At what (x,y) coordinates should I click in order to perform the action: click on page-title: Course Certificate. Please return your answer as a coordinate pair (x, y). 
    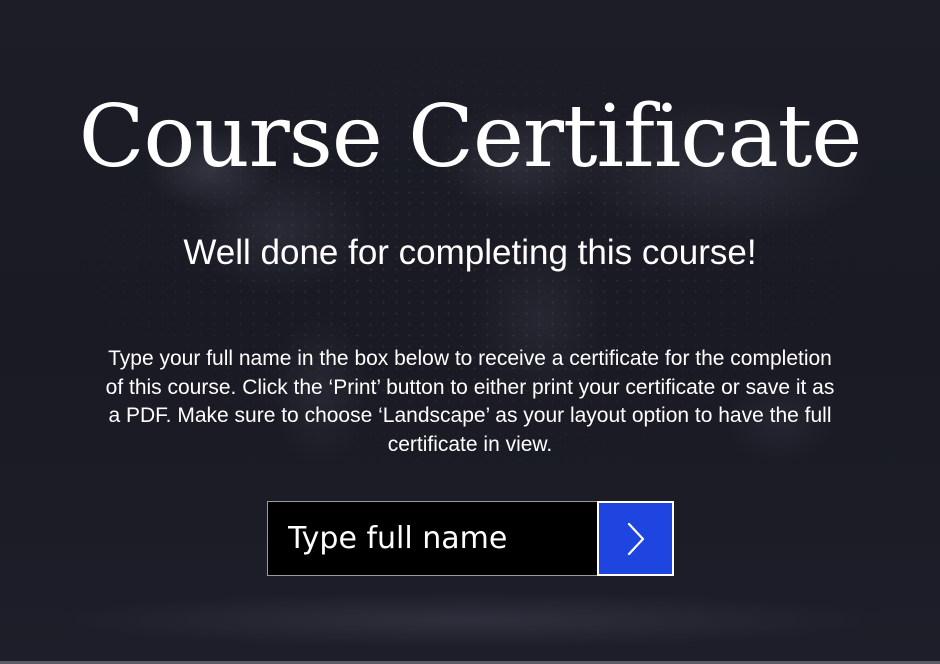
    Looking at the image, I should click on (470, 137).